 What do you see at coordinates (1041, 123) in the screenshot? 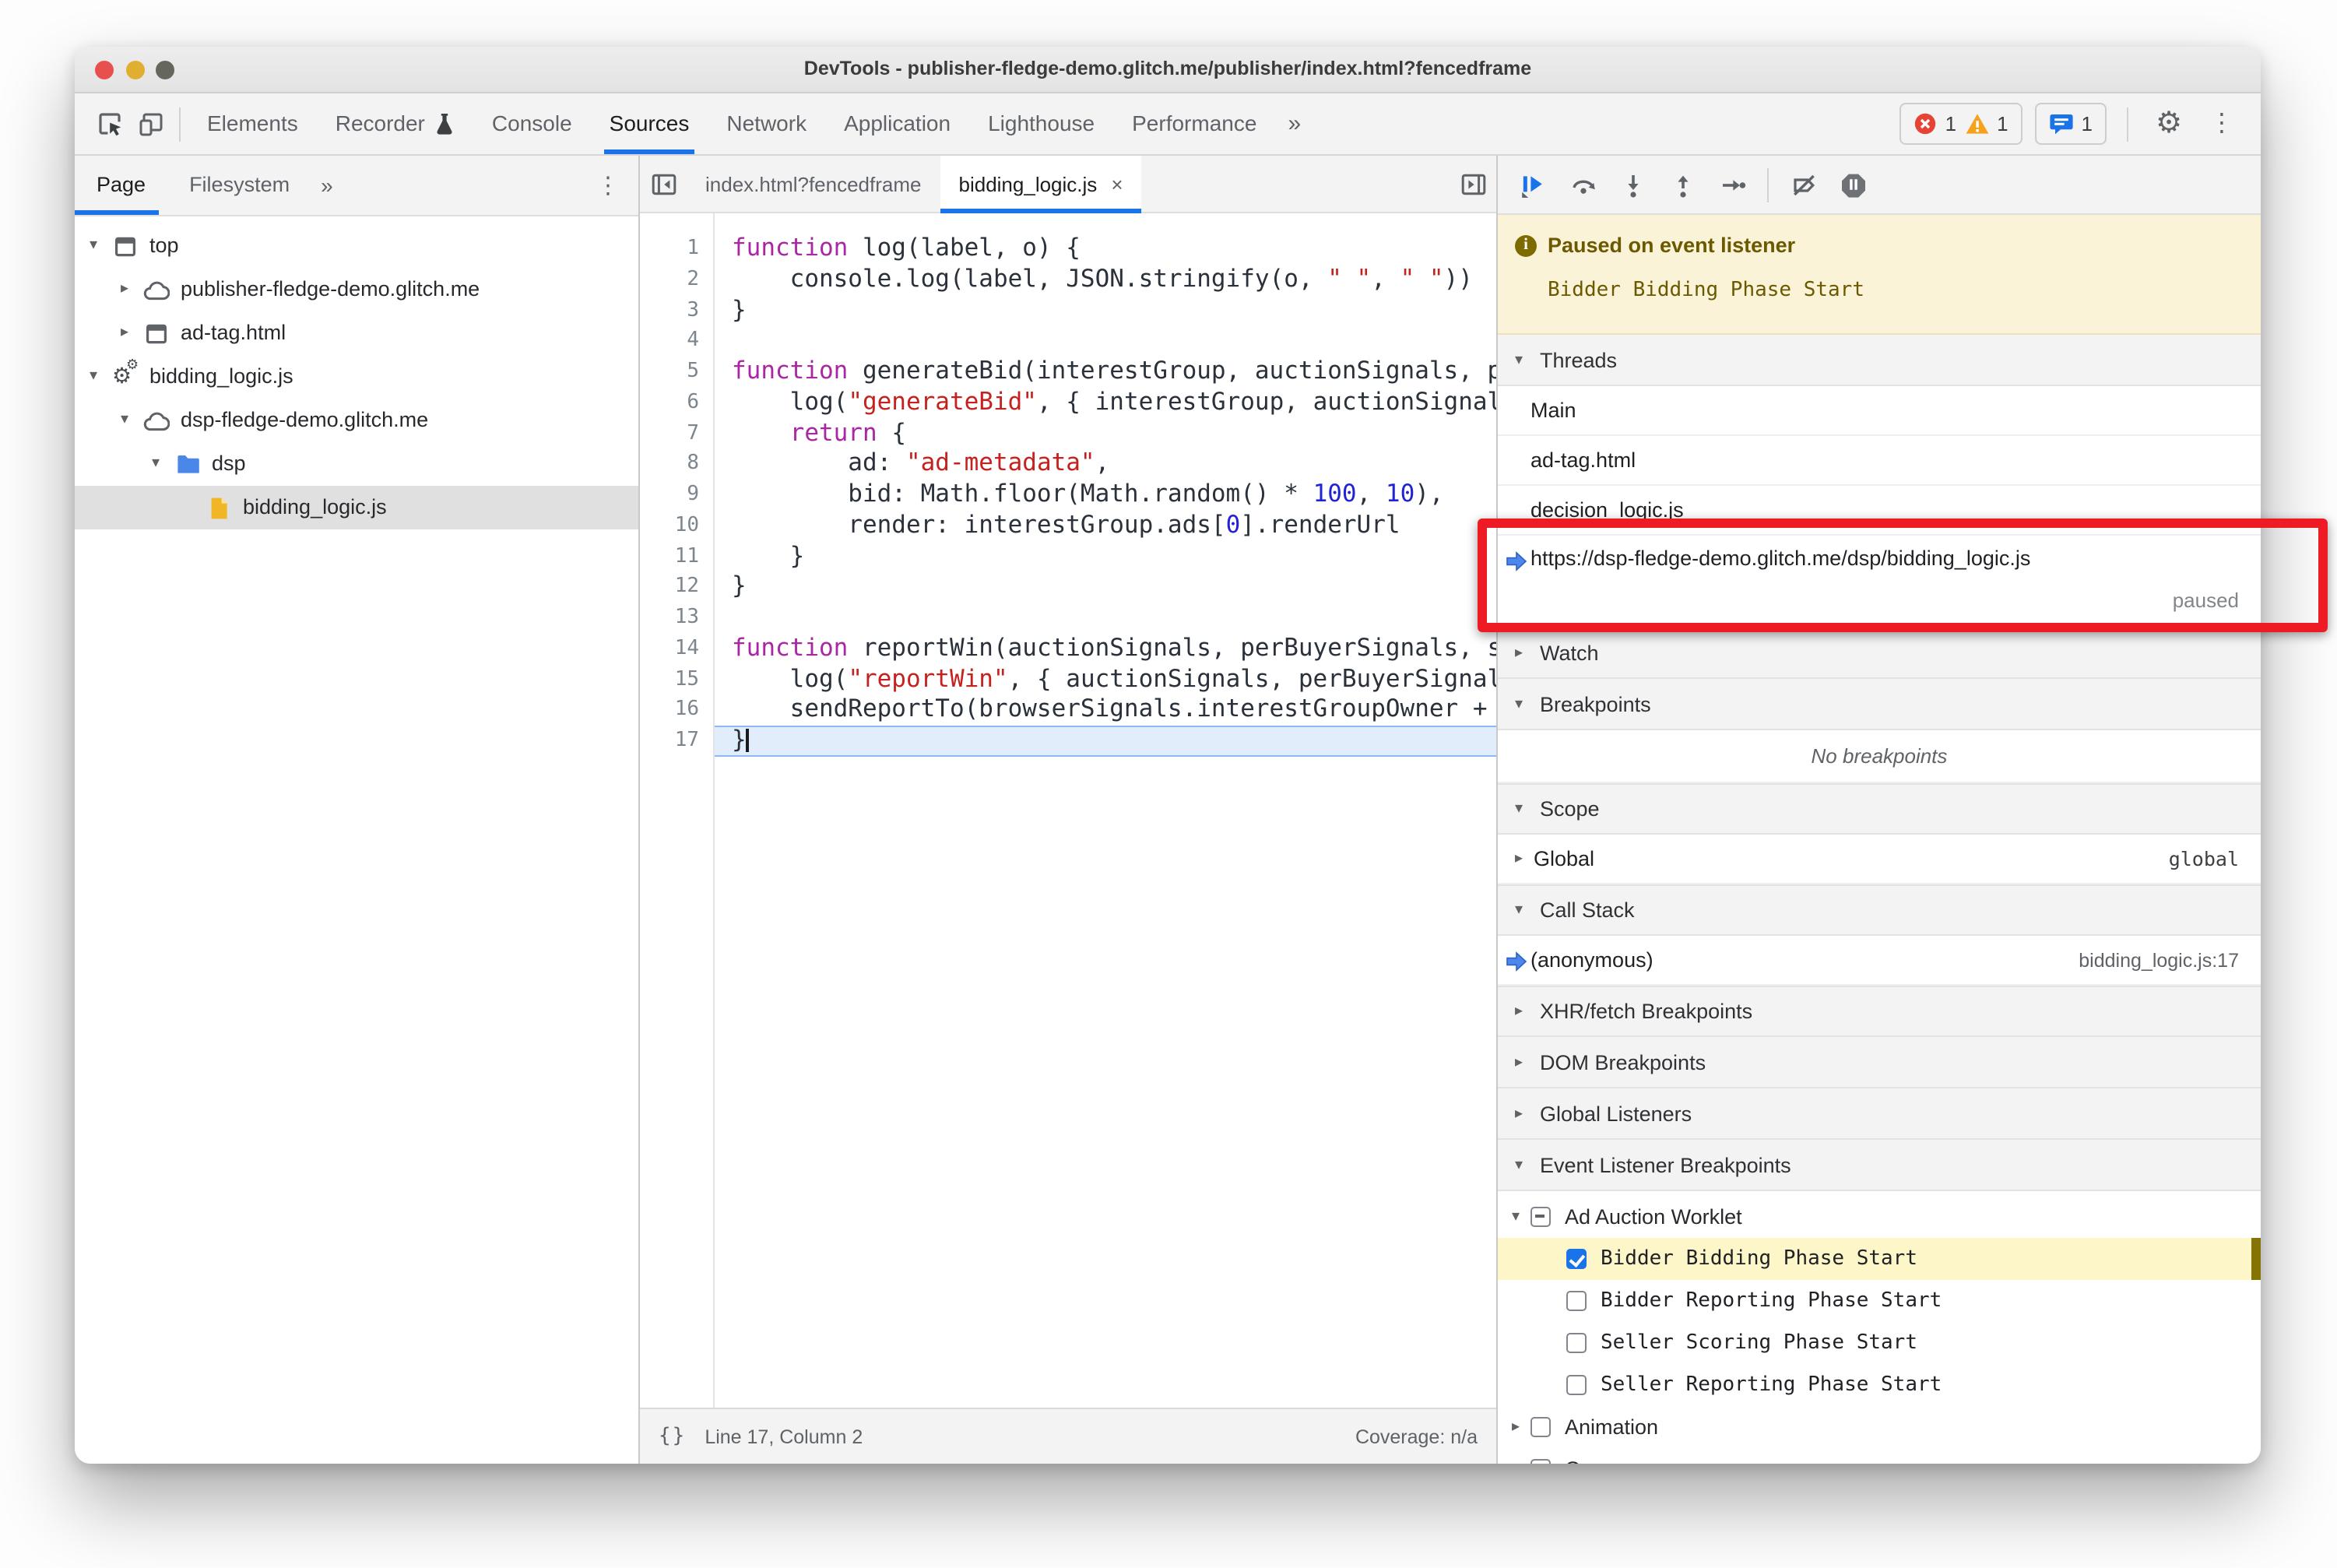
I see `tab-lighthouse: Lighthouse` at bounding box center [1041, 123].